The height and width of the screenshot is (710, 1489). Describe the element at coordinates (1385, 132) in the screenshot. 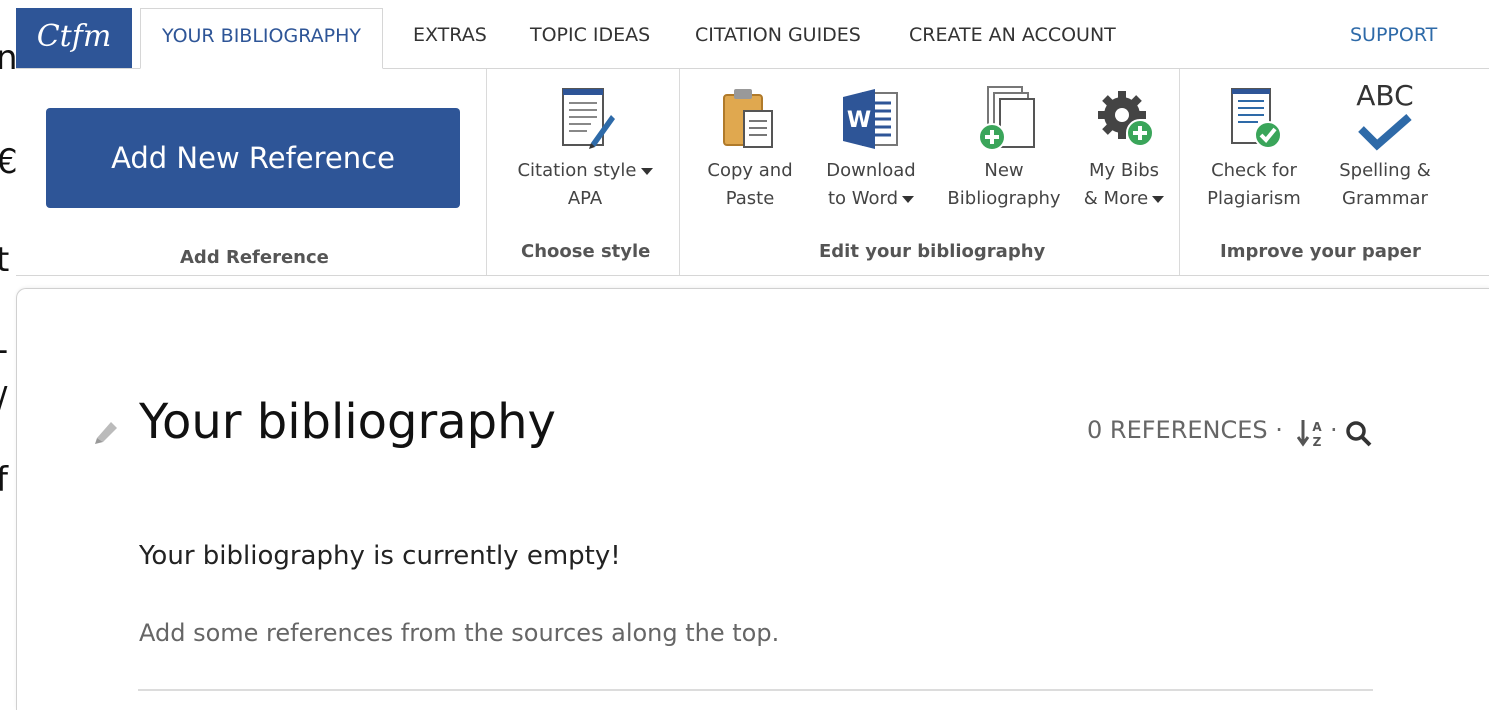

I see `checkmark-icon` at that location.